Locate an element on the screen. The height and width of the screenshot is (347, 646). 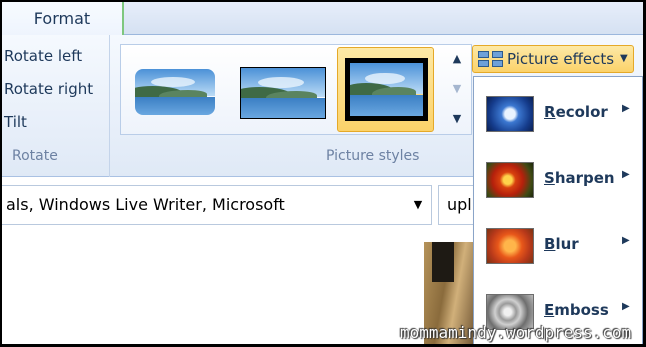
gallery-down-icon: ▼ is located at coordinates (457, 89).